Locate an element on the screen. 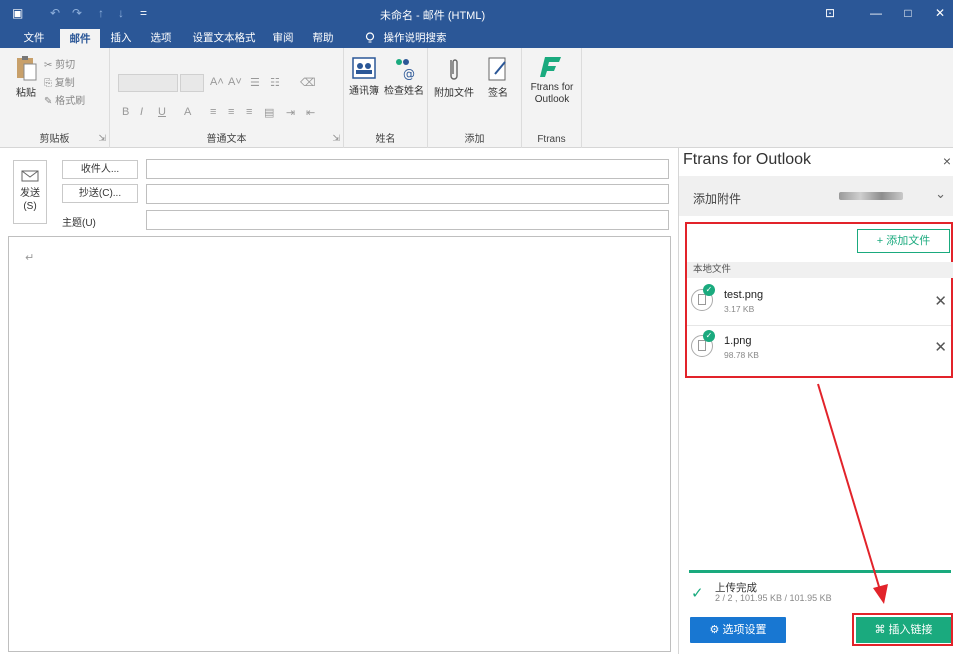 The height and width of the screenshot is (654, 953). local-files-header: 本地文件 is located at coordinates (820, 270).